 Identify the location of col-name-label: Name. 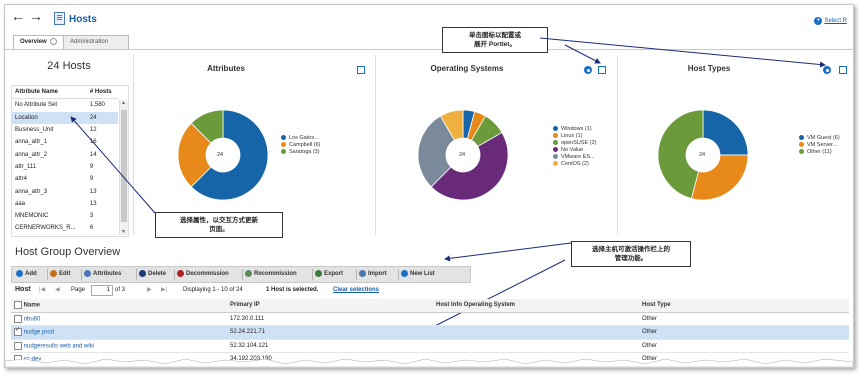
(32, 305).